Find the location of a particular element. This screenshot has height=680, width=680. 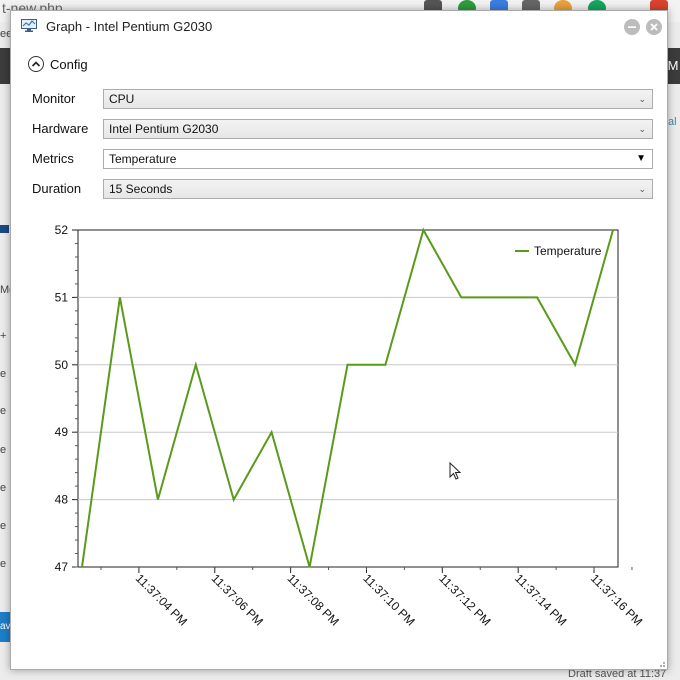

background-dark-bar-right: M is located at coordinates (673, 66).